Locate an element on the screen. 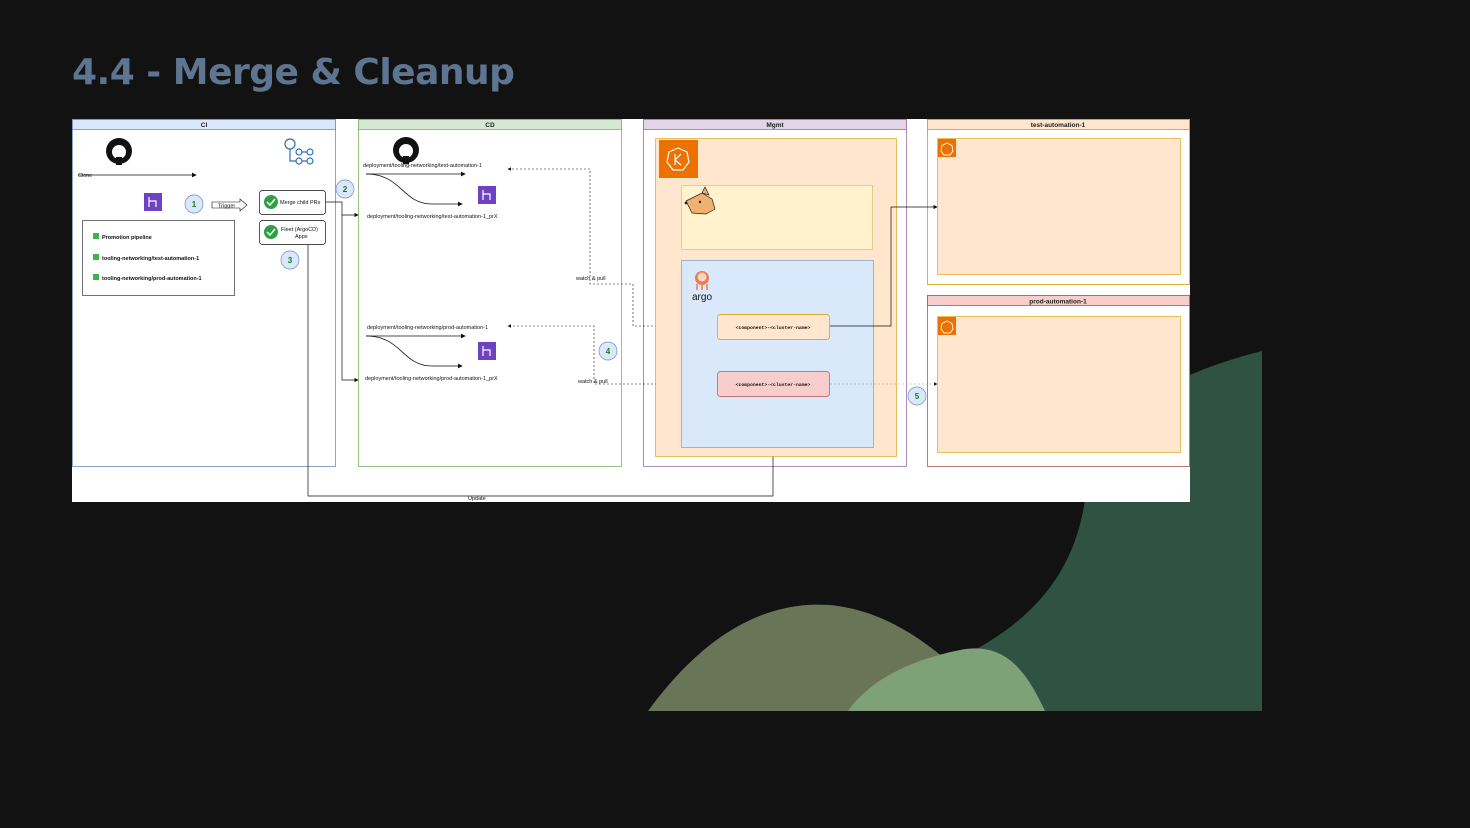 This screenshot has width=1470, height=828. merge-child-prs-label: Merge child PRs is located at coordinates (300, 203).